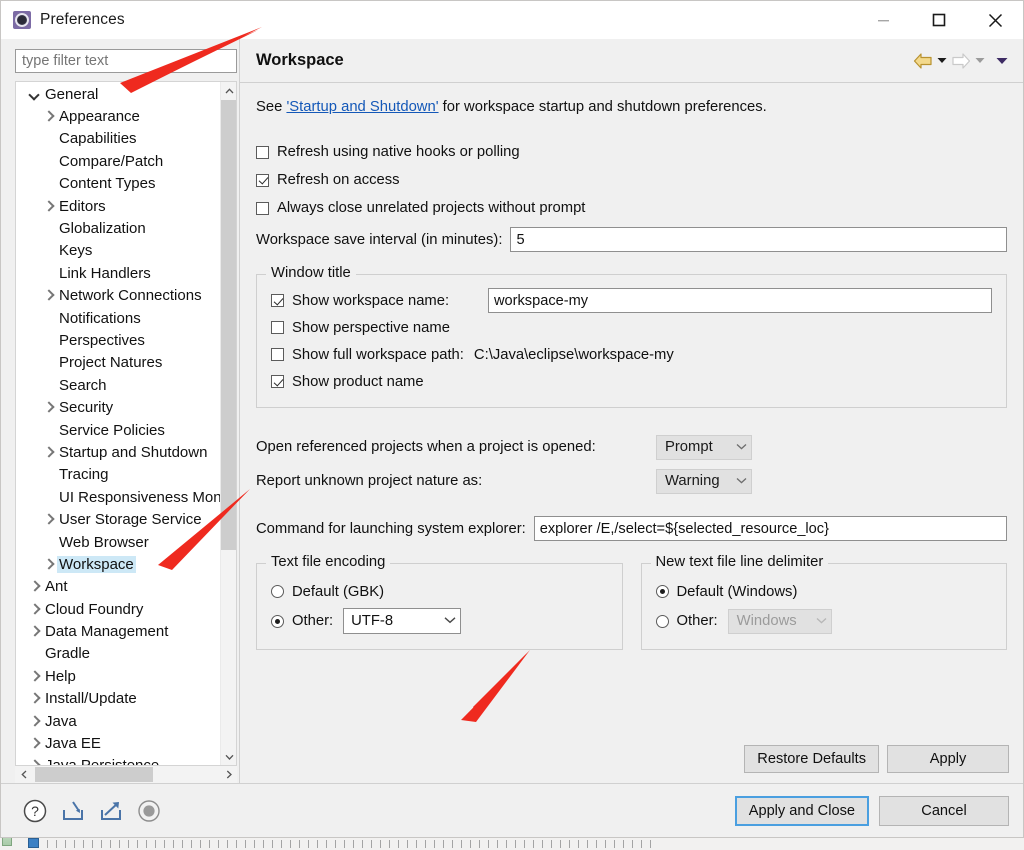 Image resolution: width=1024 pixels, height=850 pixels. Describe the element at coordinates (73, 811) in the screenshot. I see `import-icon` at that location.